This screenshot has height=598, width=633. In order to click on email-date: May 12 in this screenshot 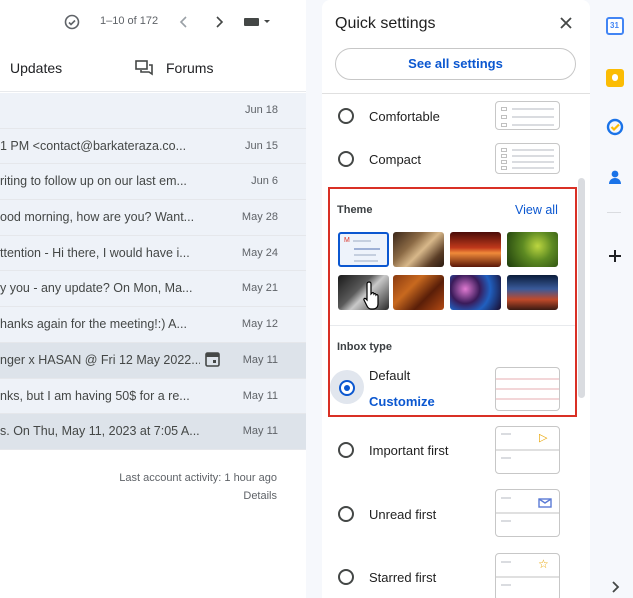, I will do `click(259, 324)`.